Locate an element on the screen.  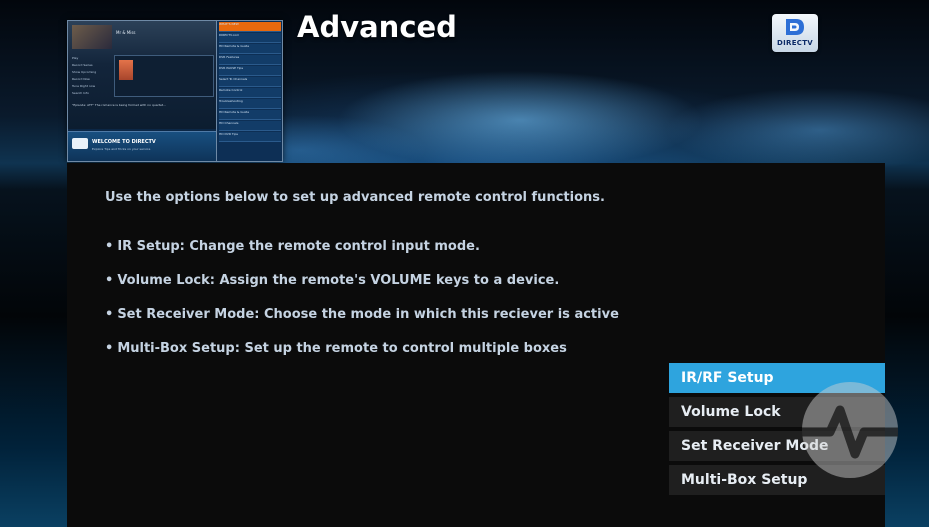
preview-side-item: HD Channels is located at coordinates (250, 126).